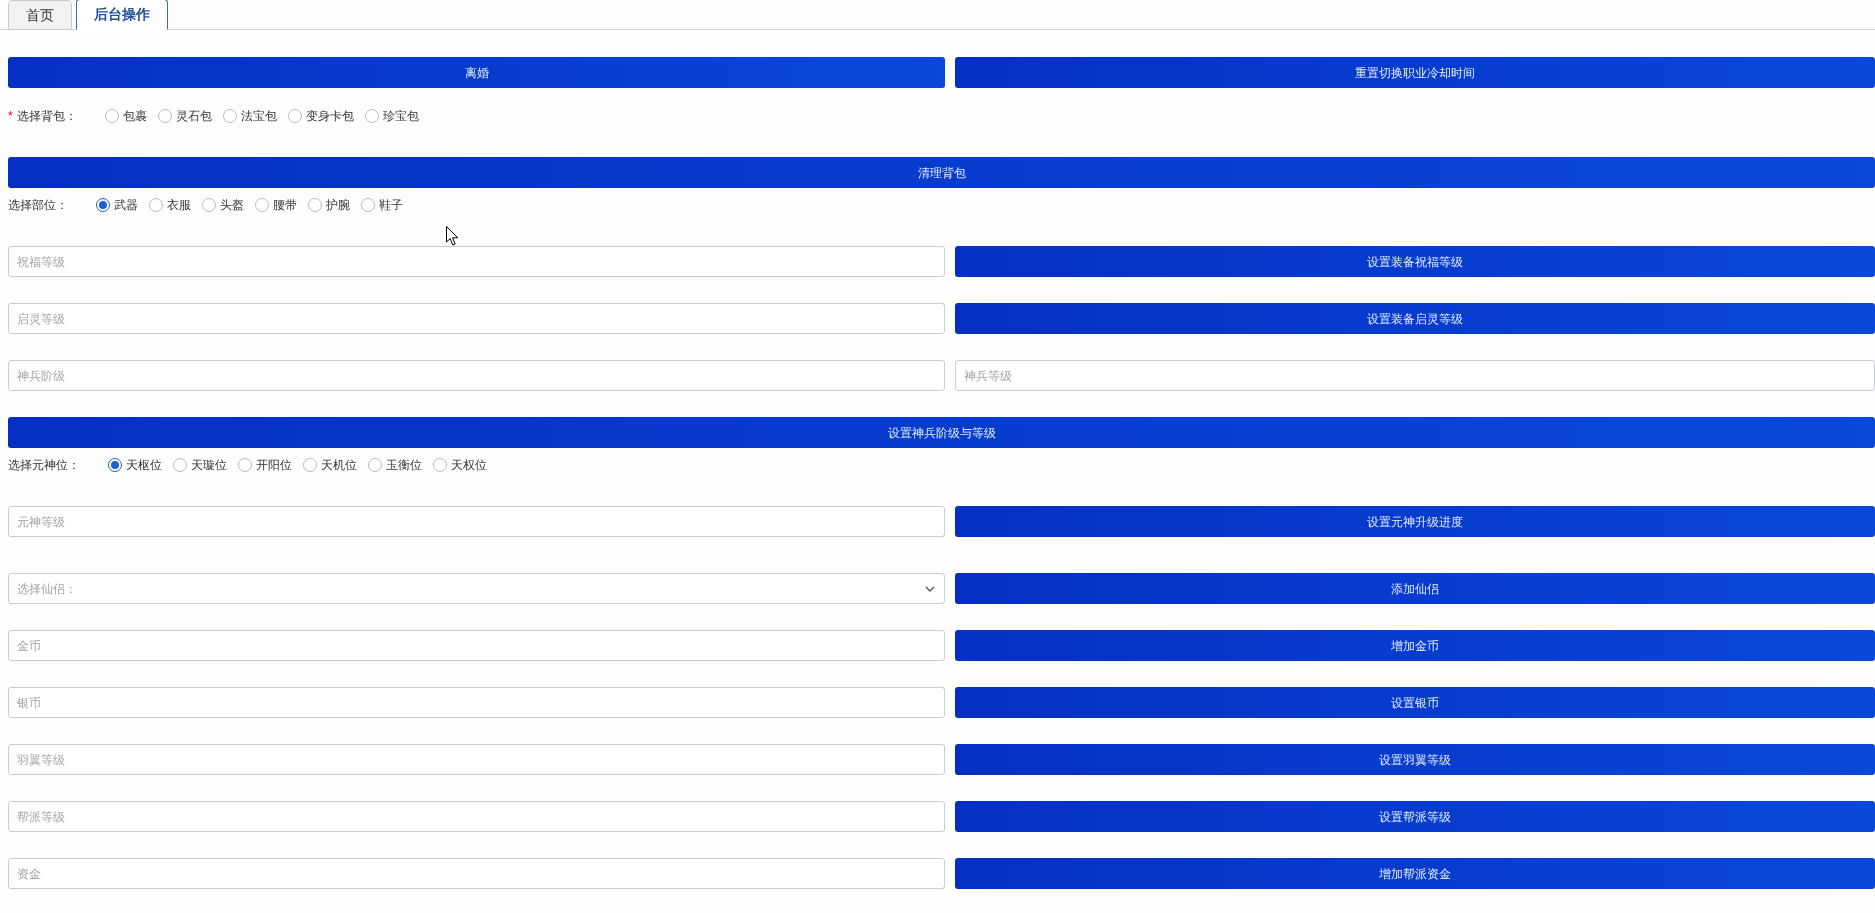 Image resolution: width=1875 pixels, height=913 pixels. What do you see at coordinates (476, 72) in the screenshot?
I see `action-button: 离婚` at bounding box center [476, 72].